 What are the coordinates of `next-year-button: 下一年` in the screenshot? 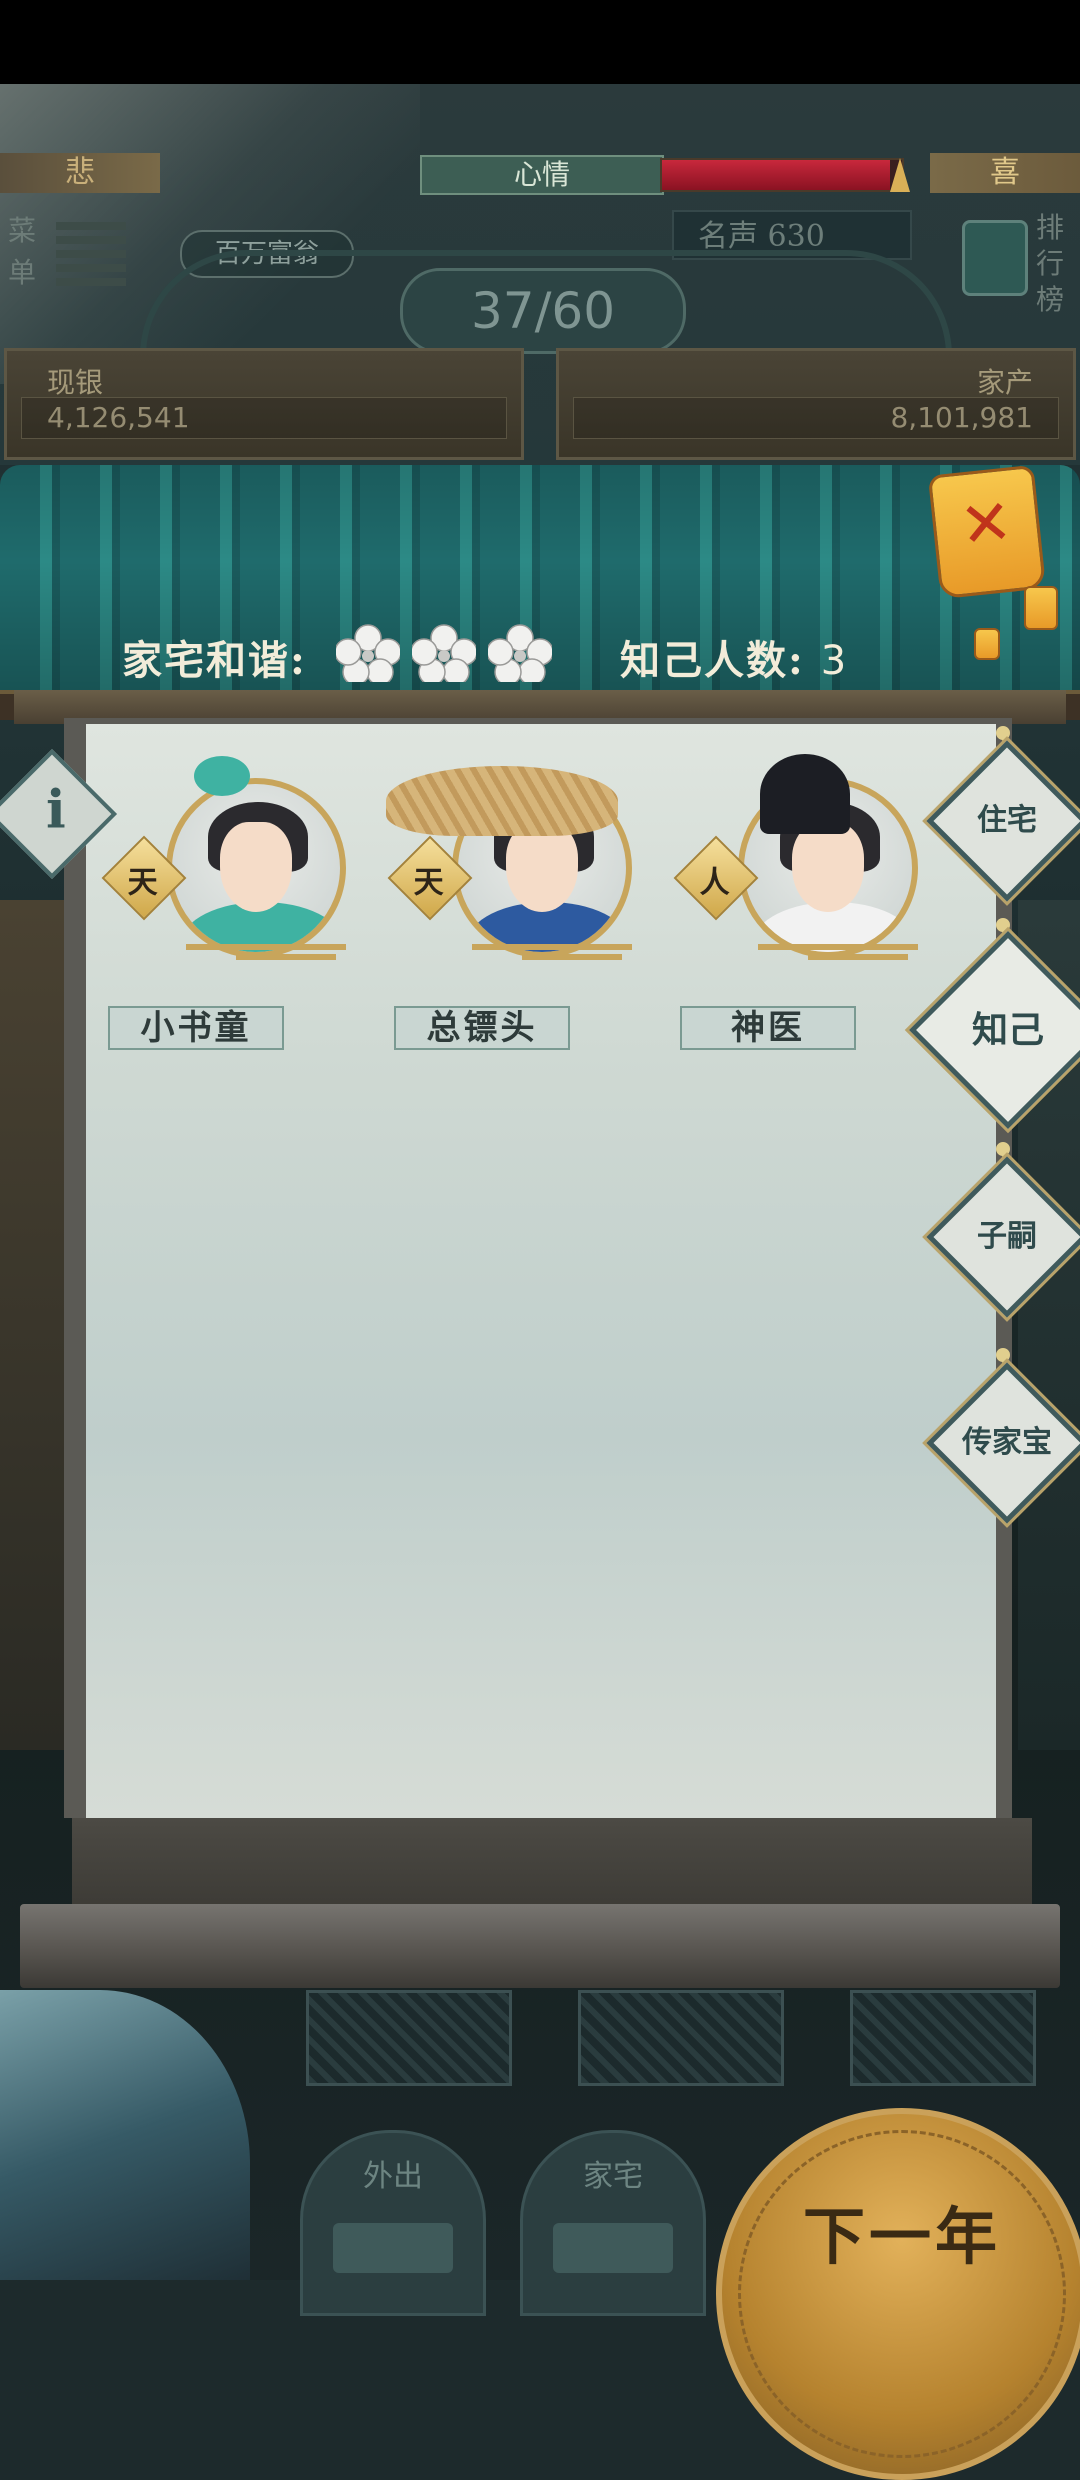 It's located at (898, 2294).